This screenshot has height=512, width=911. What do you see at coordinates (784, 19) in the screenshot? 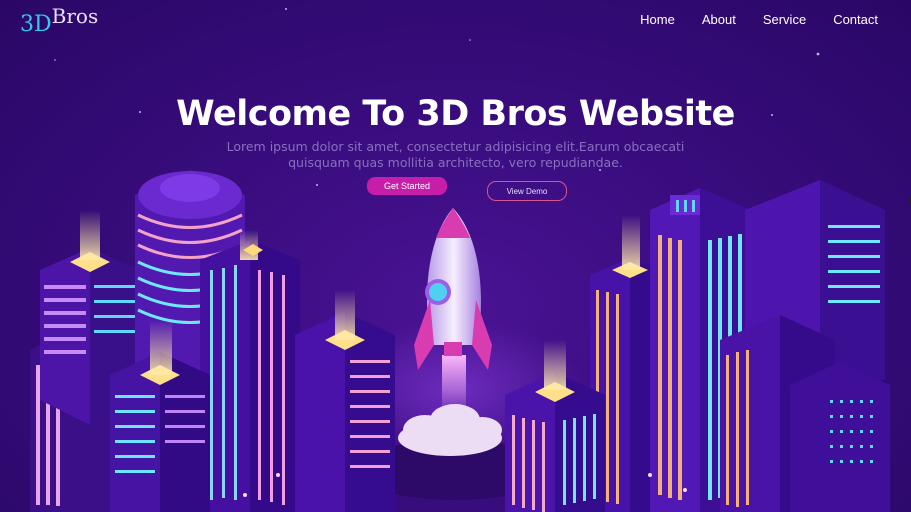
I see `nav-service: Service` at bounding box center [784, 19].